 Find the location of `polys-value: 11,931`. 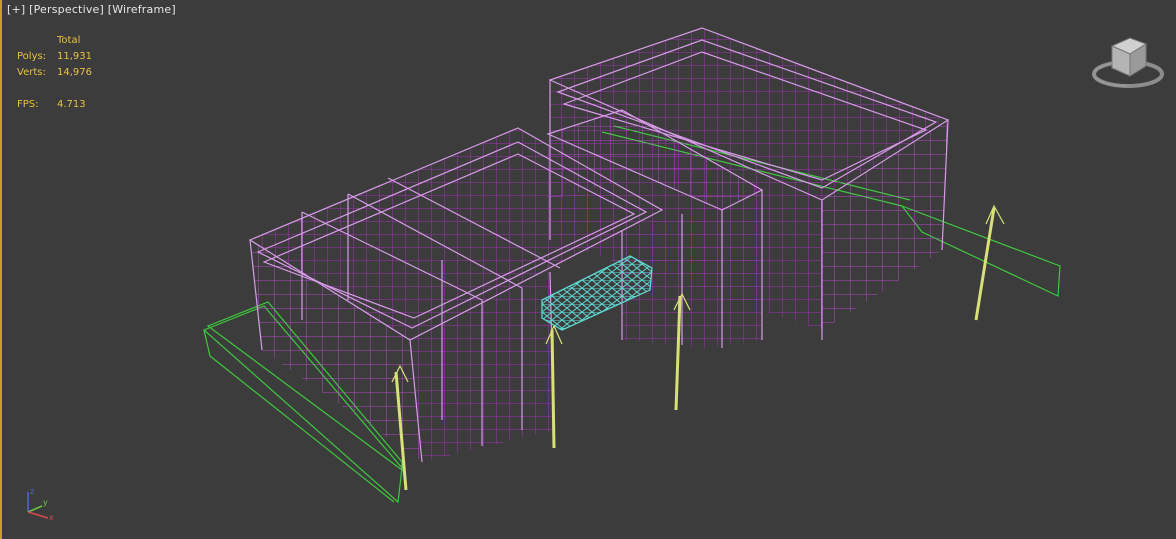

polys-value: 11,931 is located at coordinates (74, 56).